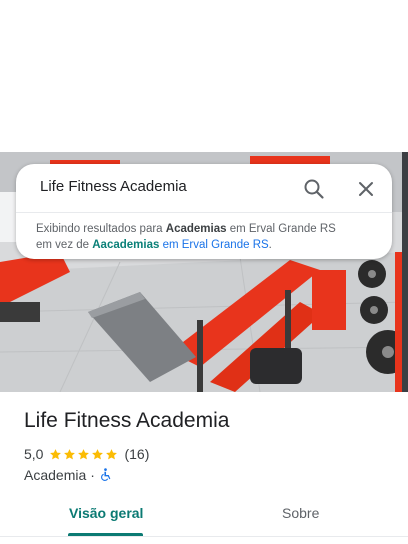 Image resolution: width=408 pixels, height=544 pixels. I want to click on suggestion-prefix: Exibindo resultados para, so click(101, 229).